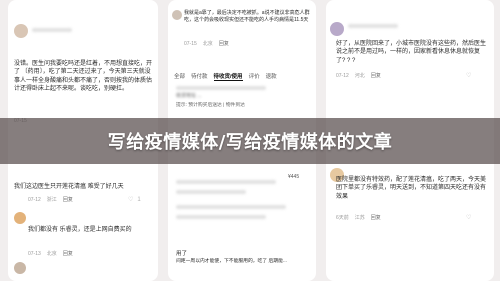  I want to click on comment-meta: 07-12 浙江 回复, so click(50, 200).